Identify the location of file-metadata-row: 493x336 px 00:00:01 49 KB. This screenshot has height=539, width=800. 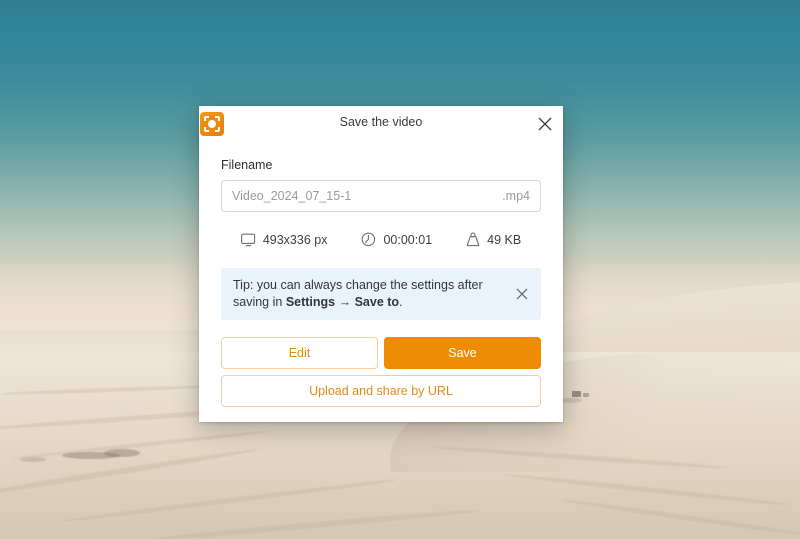
(381, 239).